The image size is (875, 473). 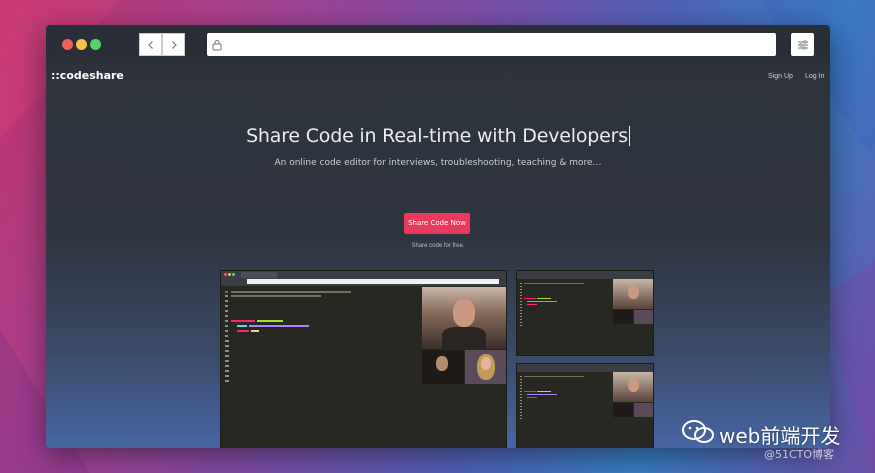 What do you see at coordinates (229, 274) in the screenshot?
I see `preview-dot-yellow` at bounding box center [229, 274].